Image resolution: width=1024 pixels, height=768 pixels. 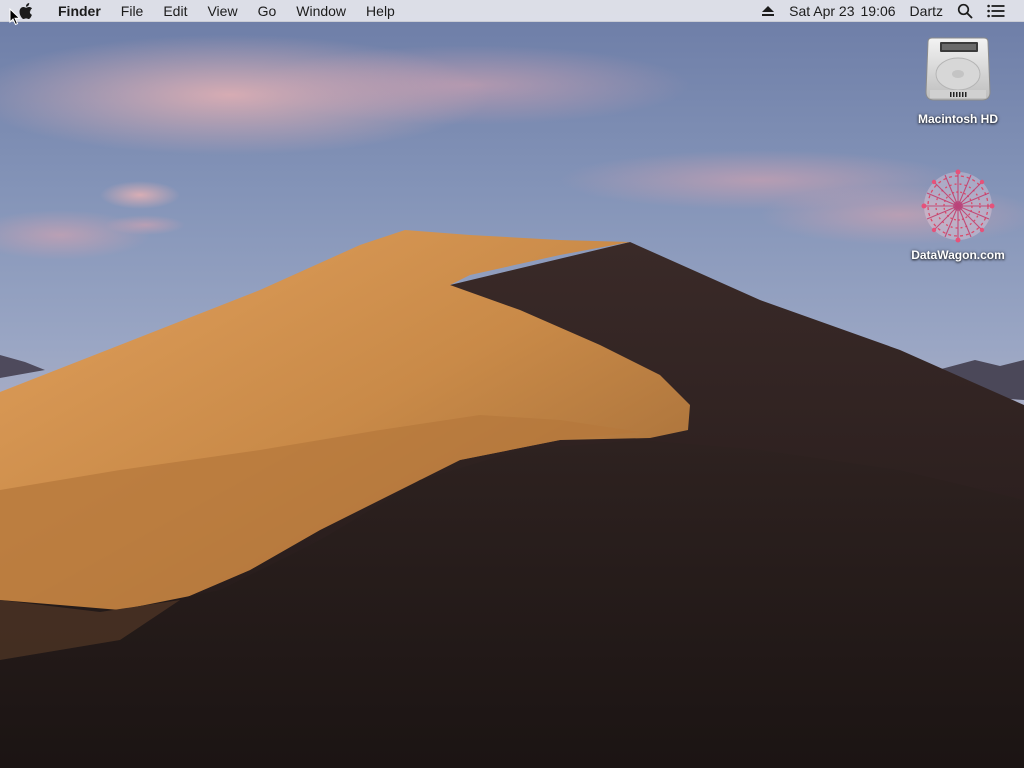 I want to click on desktop-icon-datawagon: DataWagon.com, so click(x=958, y=215).